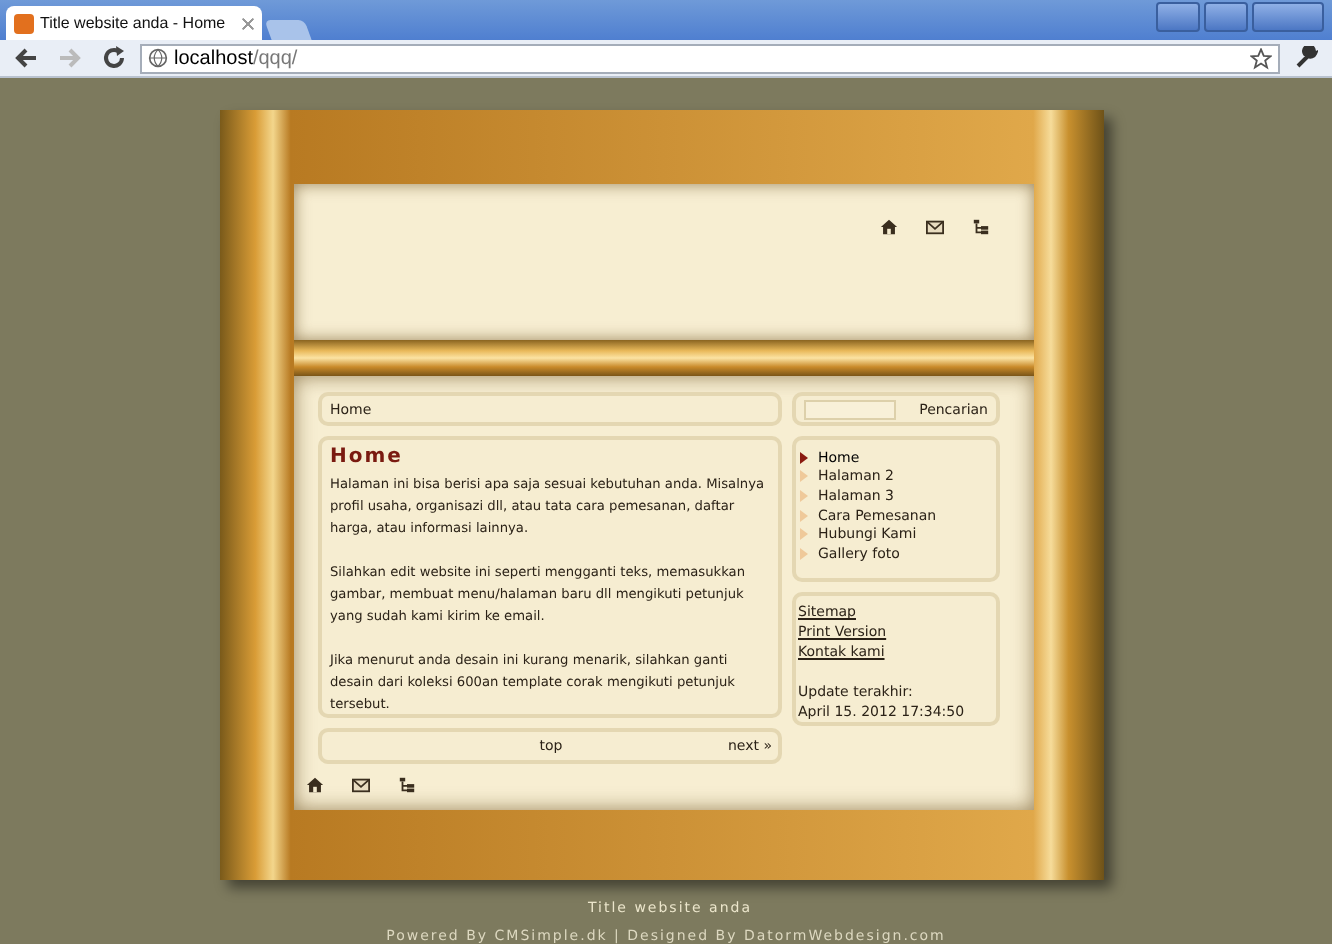 The width and height of the screenshot is (1332, 944). I want to click on close-button, so click(1288, 17).